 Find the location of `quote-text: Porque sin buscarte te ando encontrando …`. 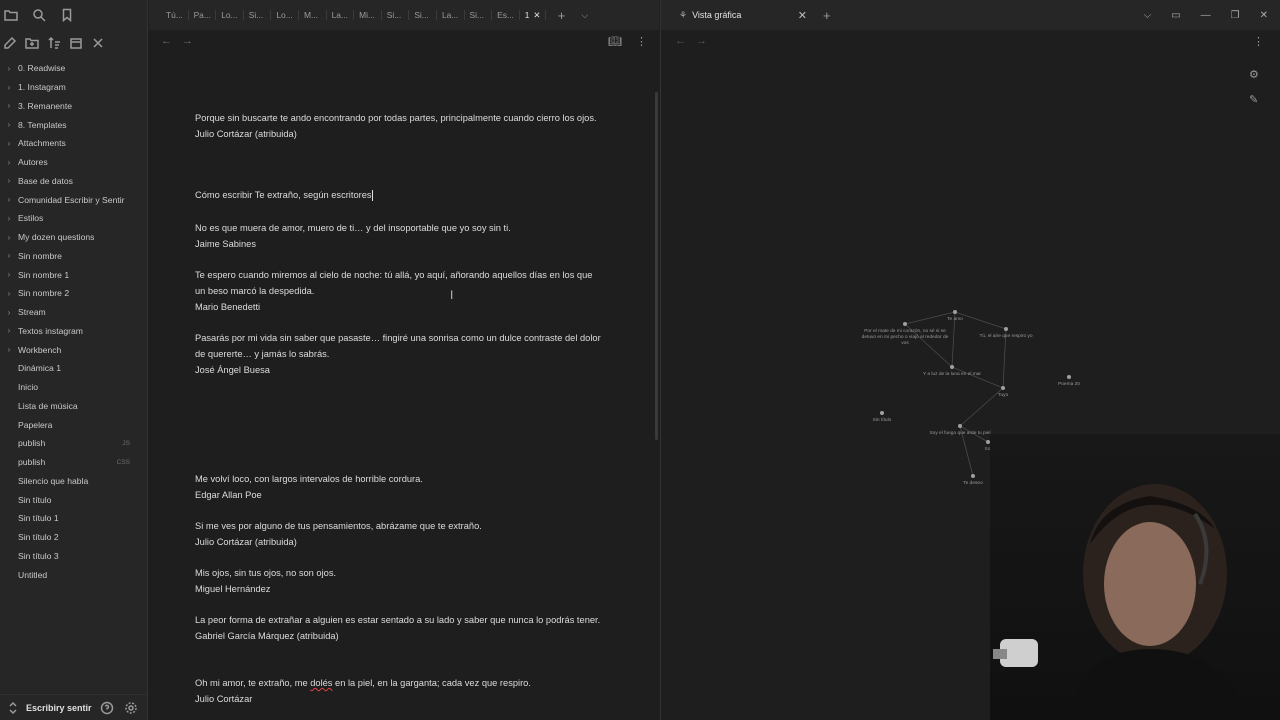

quote-text: Porque sin buscarte te ando encontrando … is located at coordinates (396, 118).